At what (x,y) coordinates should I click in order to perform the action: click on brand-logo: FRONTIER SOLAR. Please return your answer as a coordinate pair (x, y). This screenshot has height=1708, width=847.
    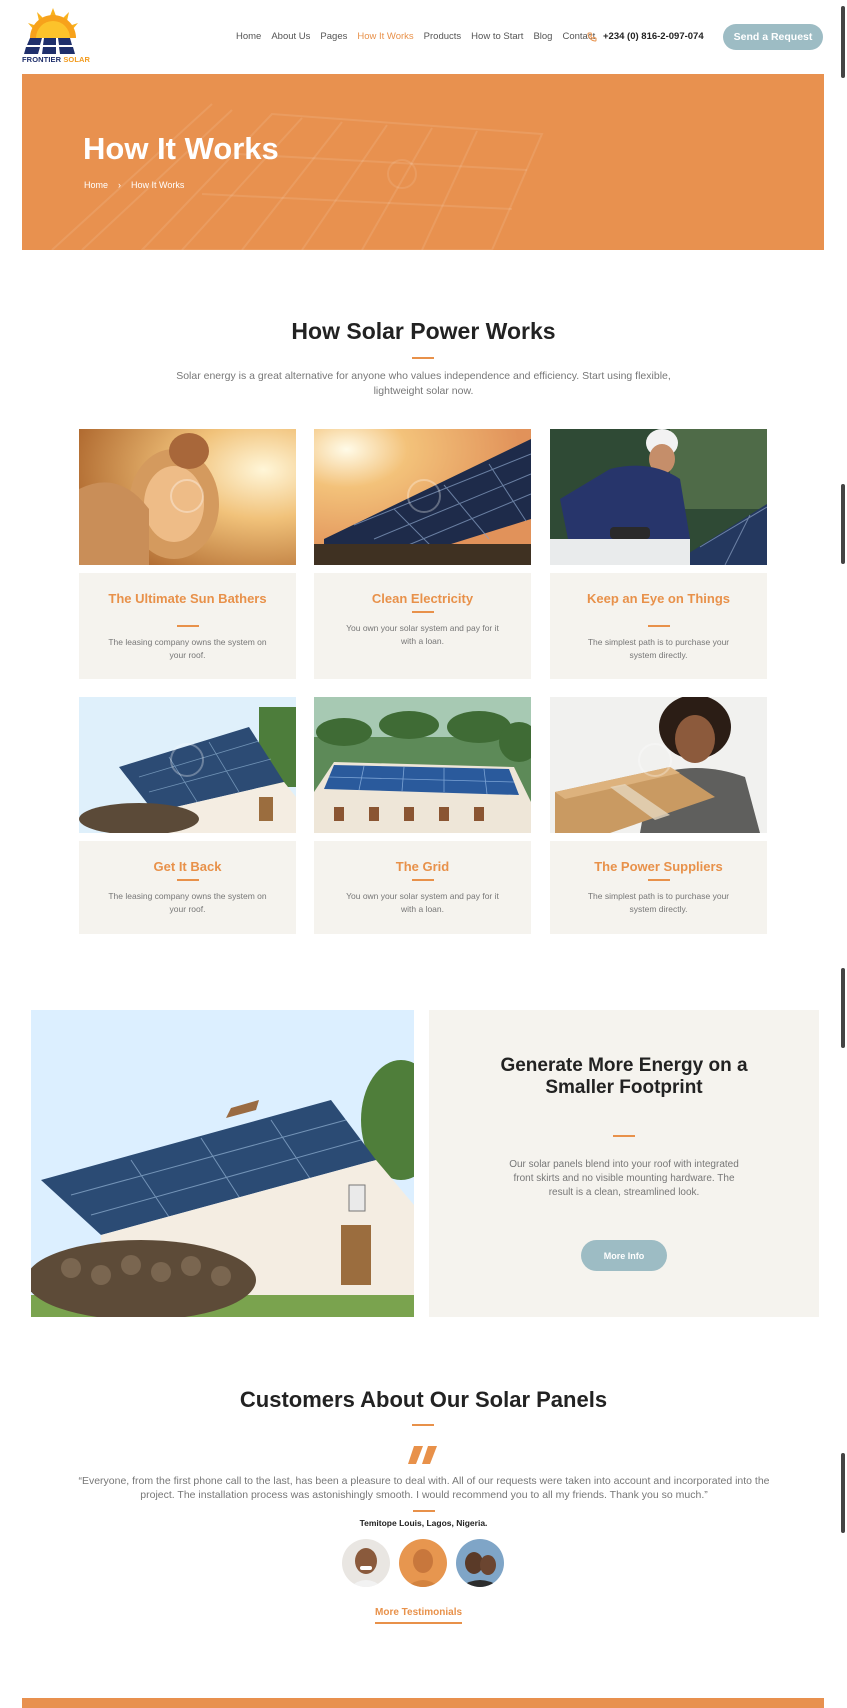
    Looking at the image, I should click on (56, 37).